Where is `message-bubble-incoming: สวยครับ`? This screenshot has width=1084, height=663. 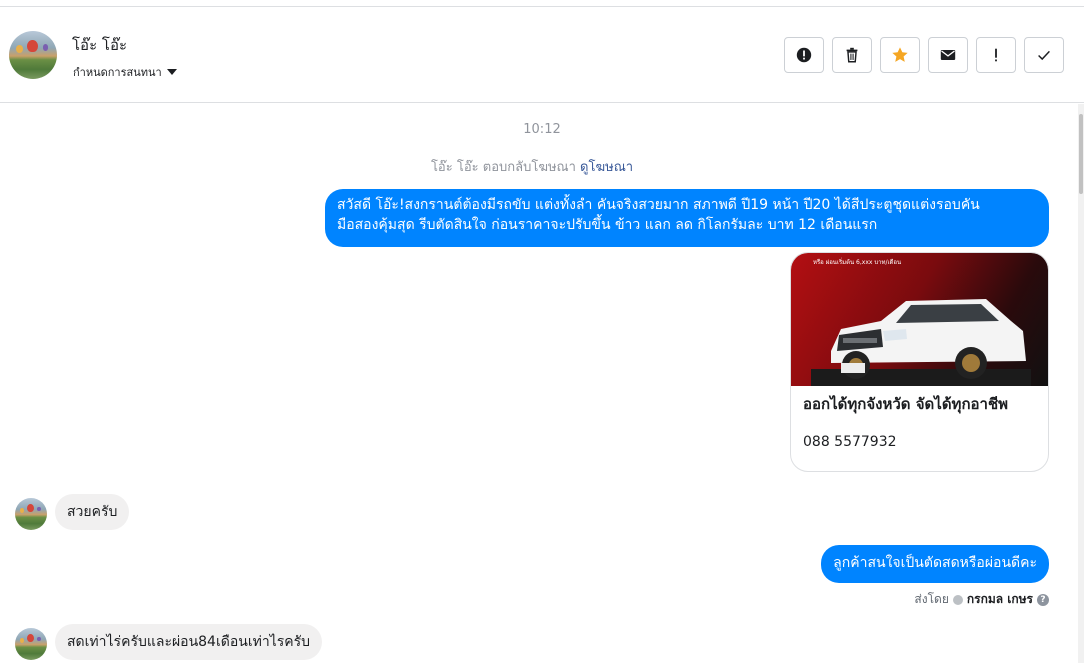 message-bubble-incoming: สวยครับ is located at coordinates (92, 512).